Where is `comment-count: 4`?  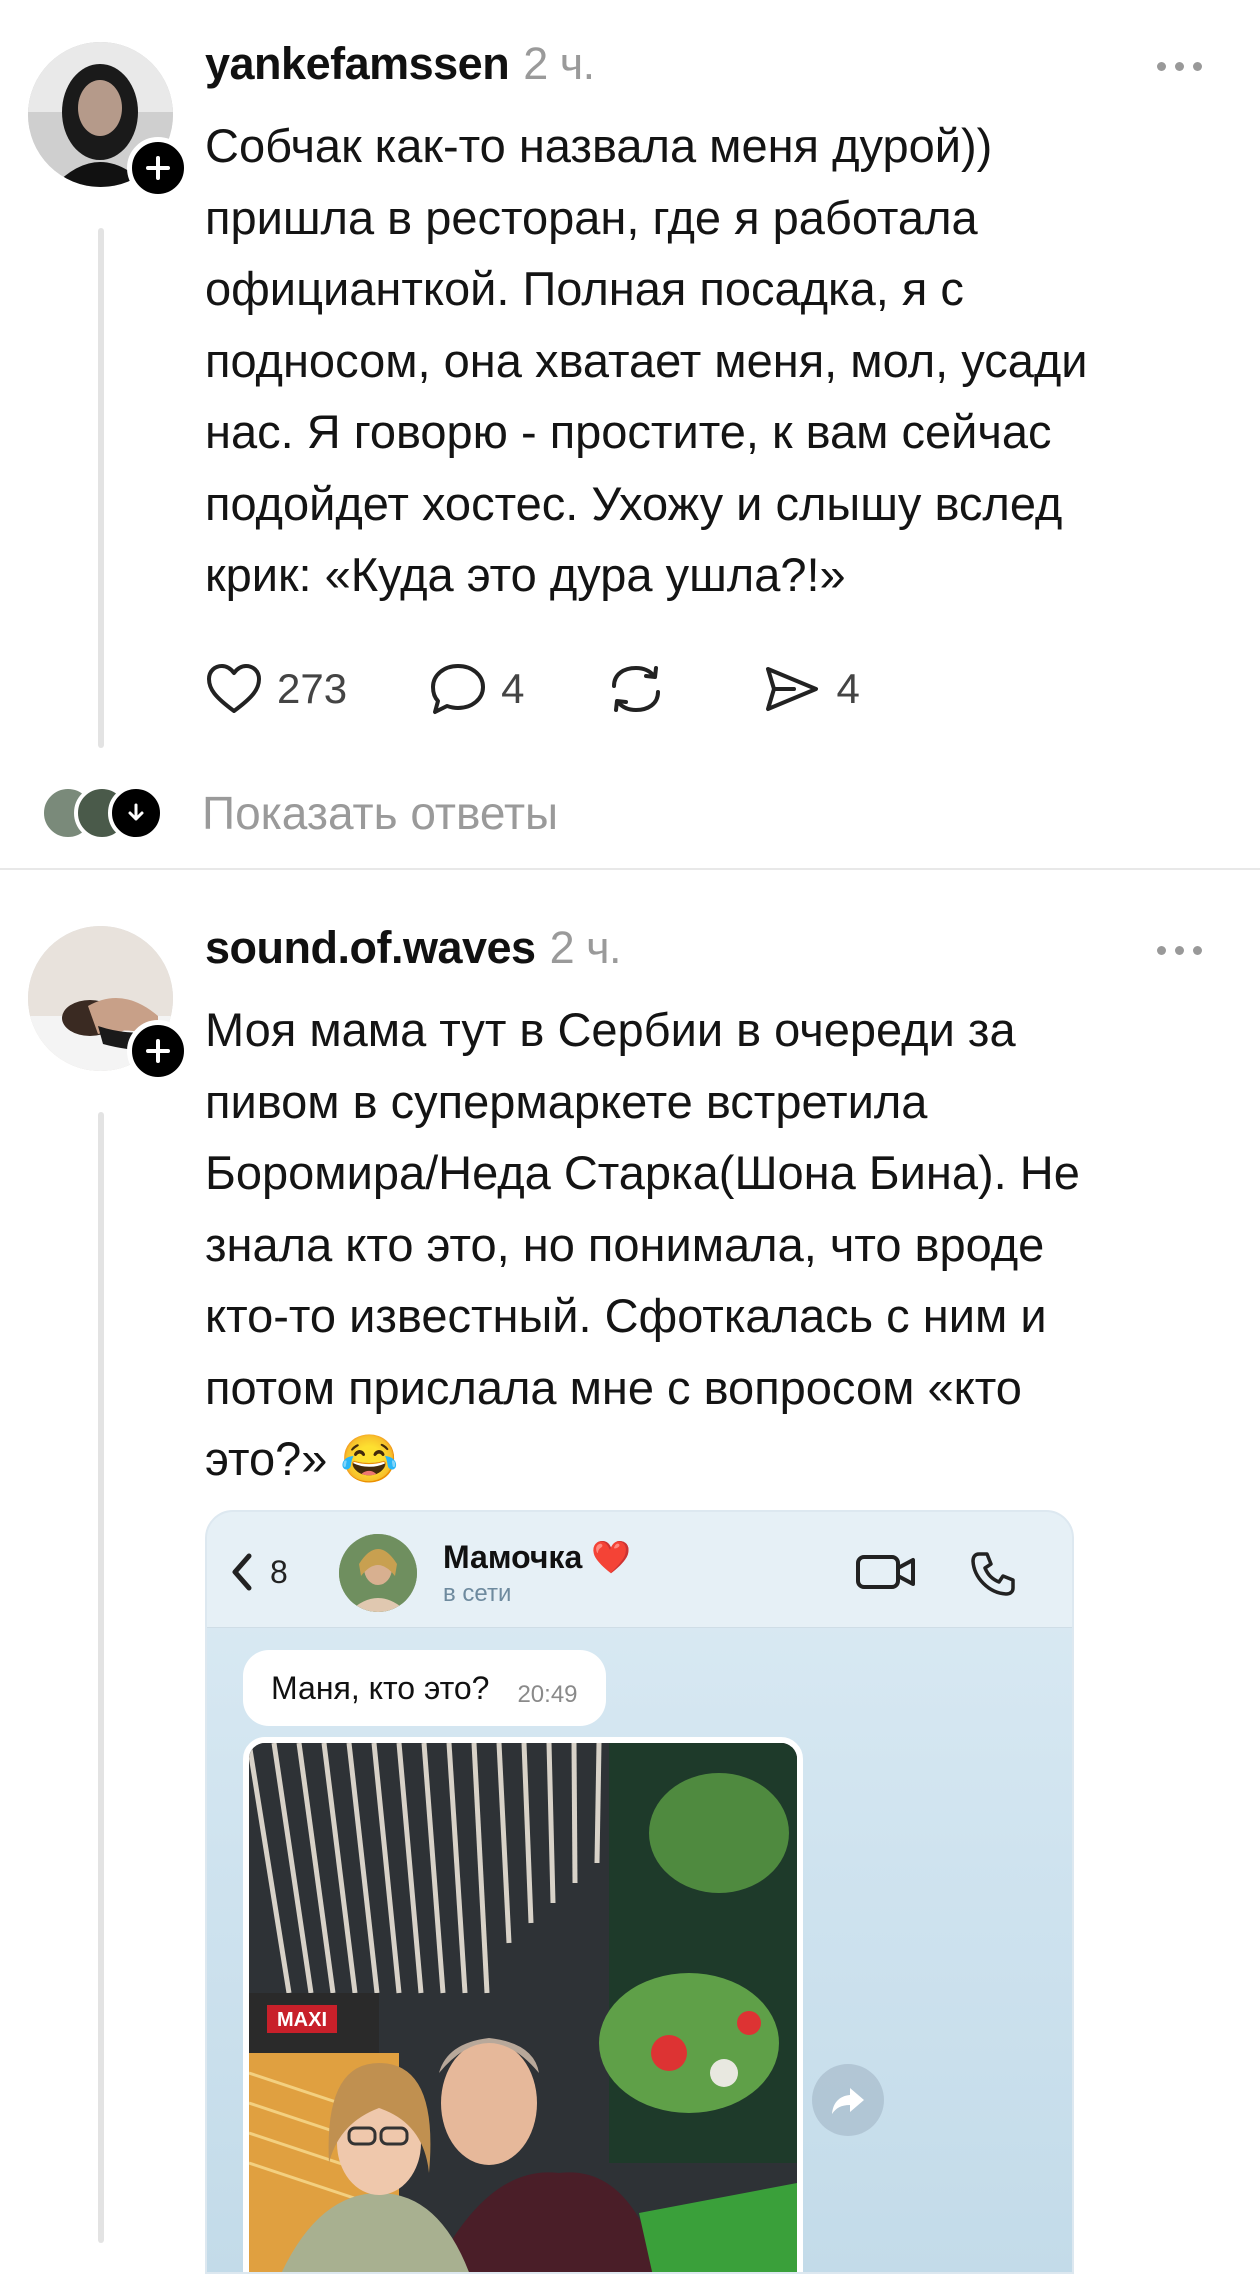
comment-count: 4 is located at coordinates (513, 688).